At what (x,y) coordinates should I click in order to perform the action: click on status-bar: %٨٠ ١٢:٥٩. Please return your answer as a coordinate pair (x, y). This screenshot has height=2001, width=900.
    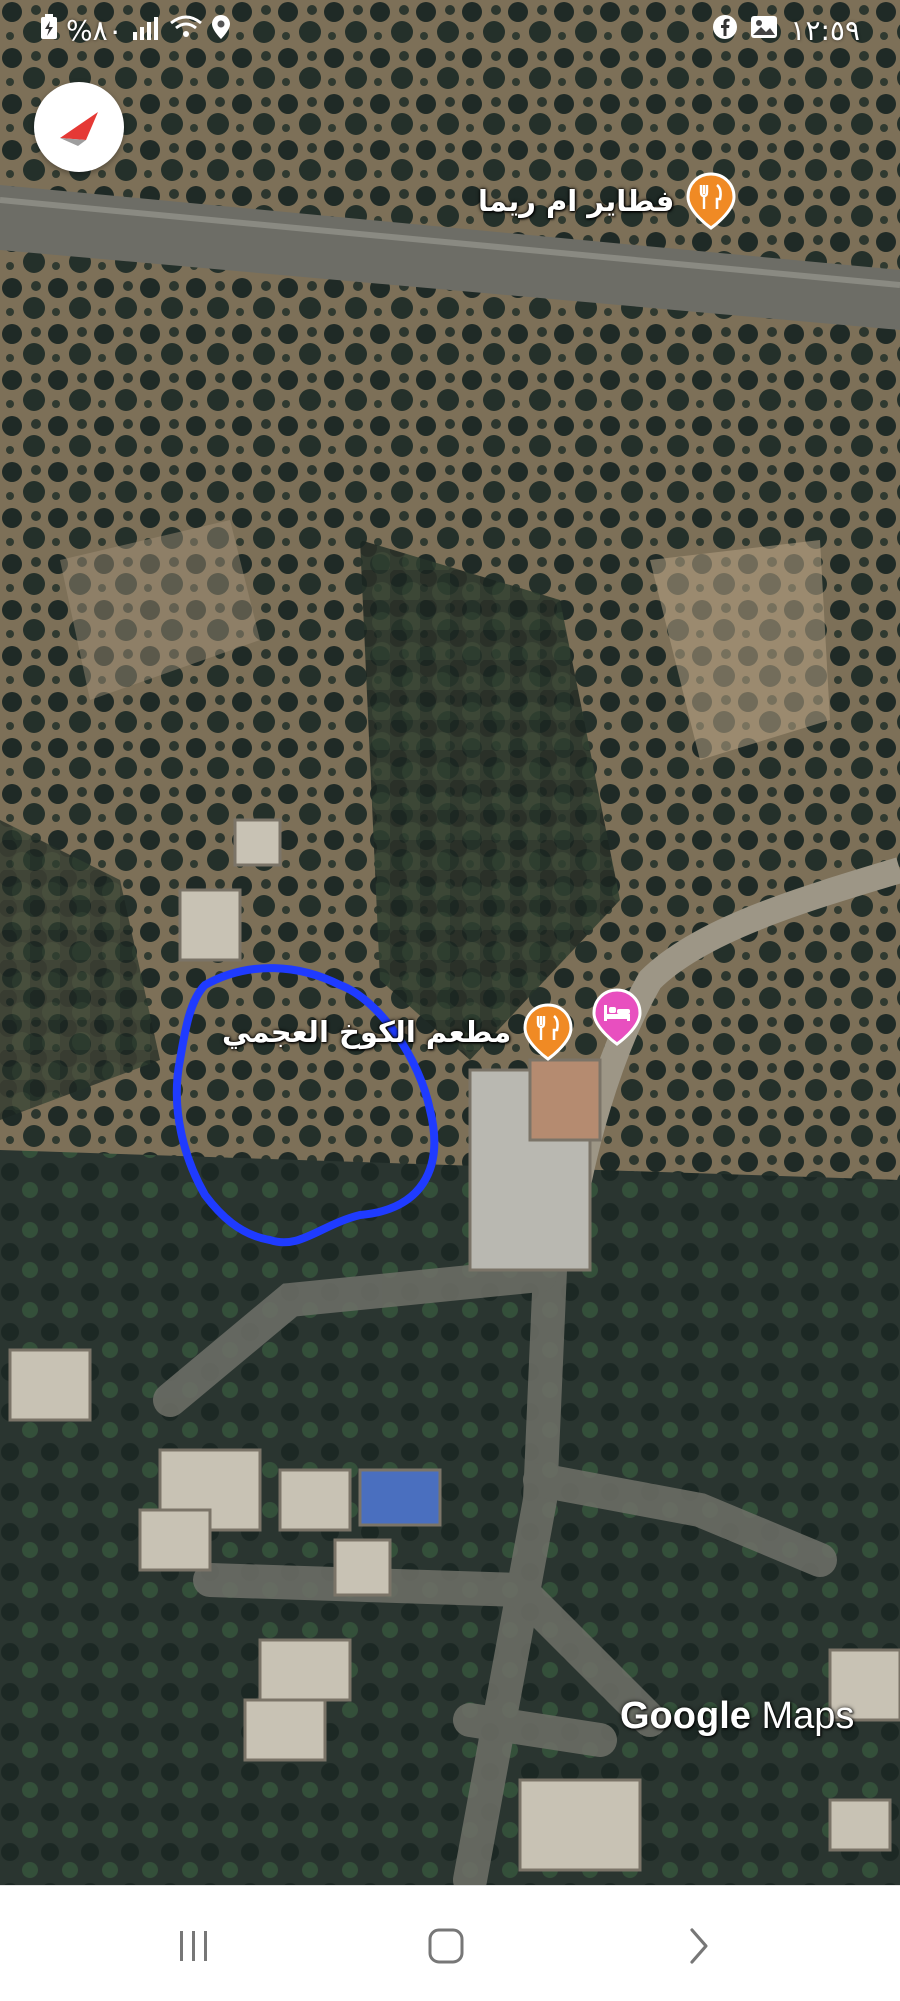
    Looking at the image, I should click on (450, 32).